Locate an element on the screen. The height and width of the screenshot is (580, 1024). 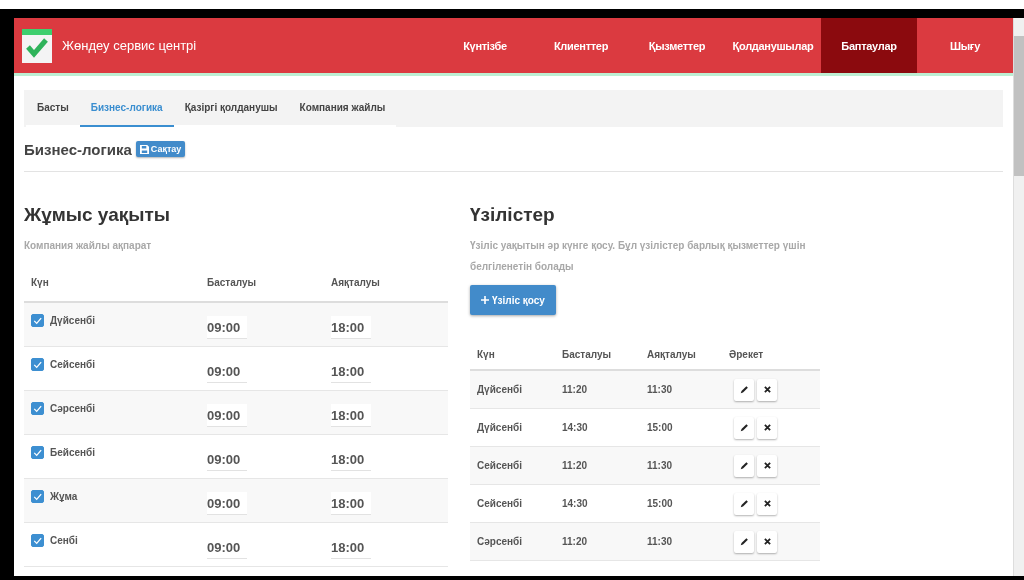
day-label: Дүйсенбі is located at coordinates (72, 320).